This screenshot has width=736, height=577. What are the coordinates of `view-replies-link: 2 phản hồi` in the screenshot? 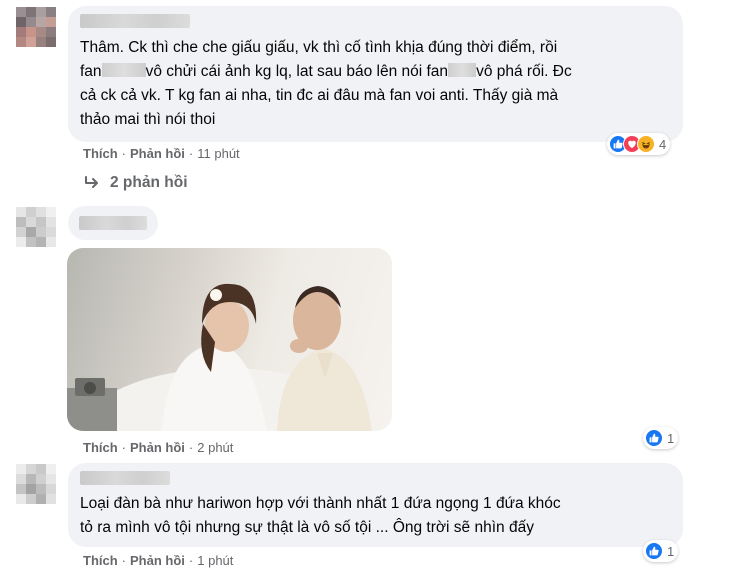 It's located at (136, 183).